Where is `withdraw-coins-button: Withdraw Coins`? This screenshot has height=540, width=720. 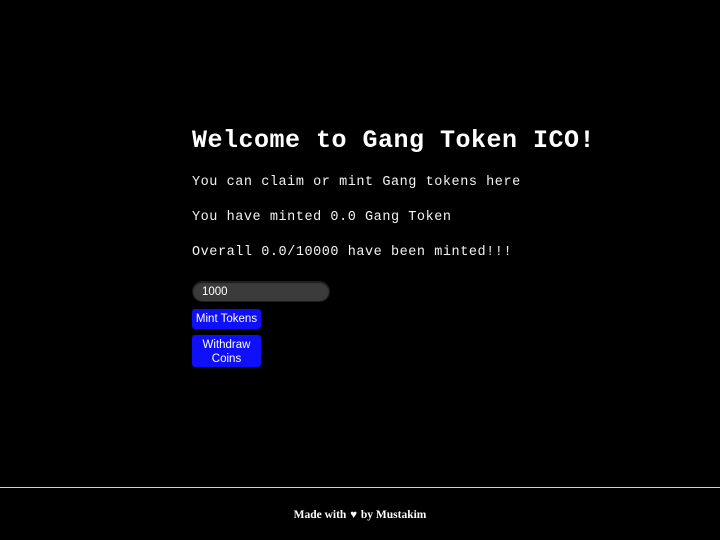 withdraw-coins-button: Withdraw Coins is located at coordinates (226, 351).